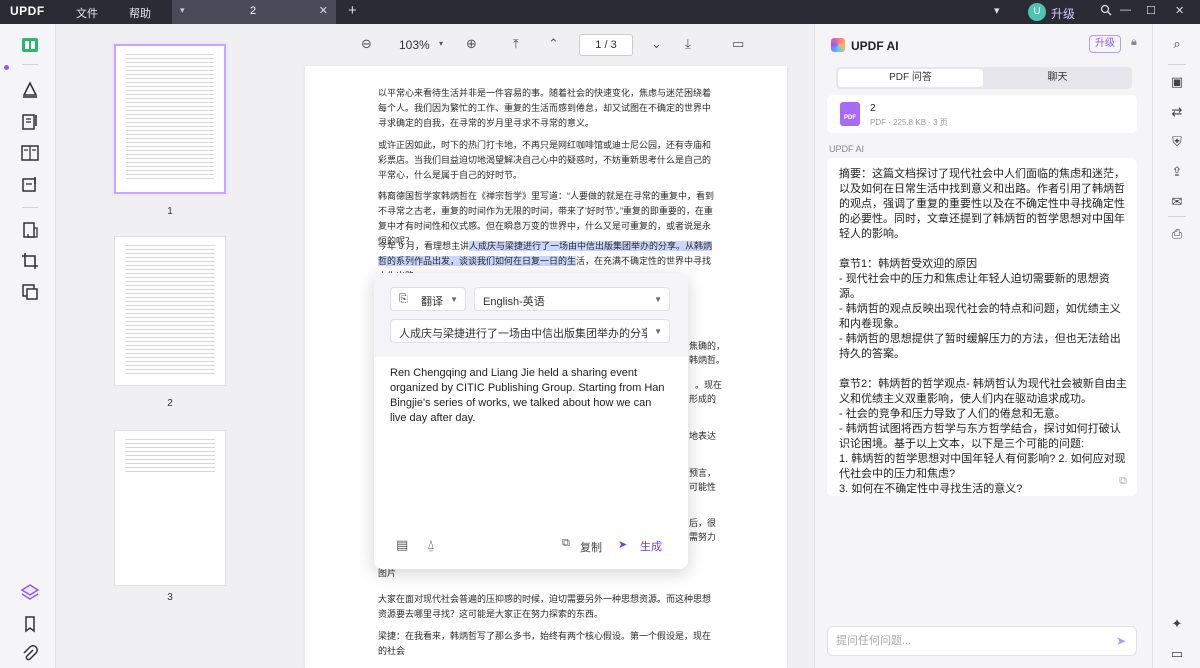 The height and width of the screenshot is (668, 1200). Describe the element at coordinates (656, 44) in the screenshot. I see `next-page-icon: ⌄` at that location.